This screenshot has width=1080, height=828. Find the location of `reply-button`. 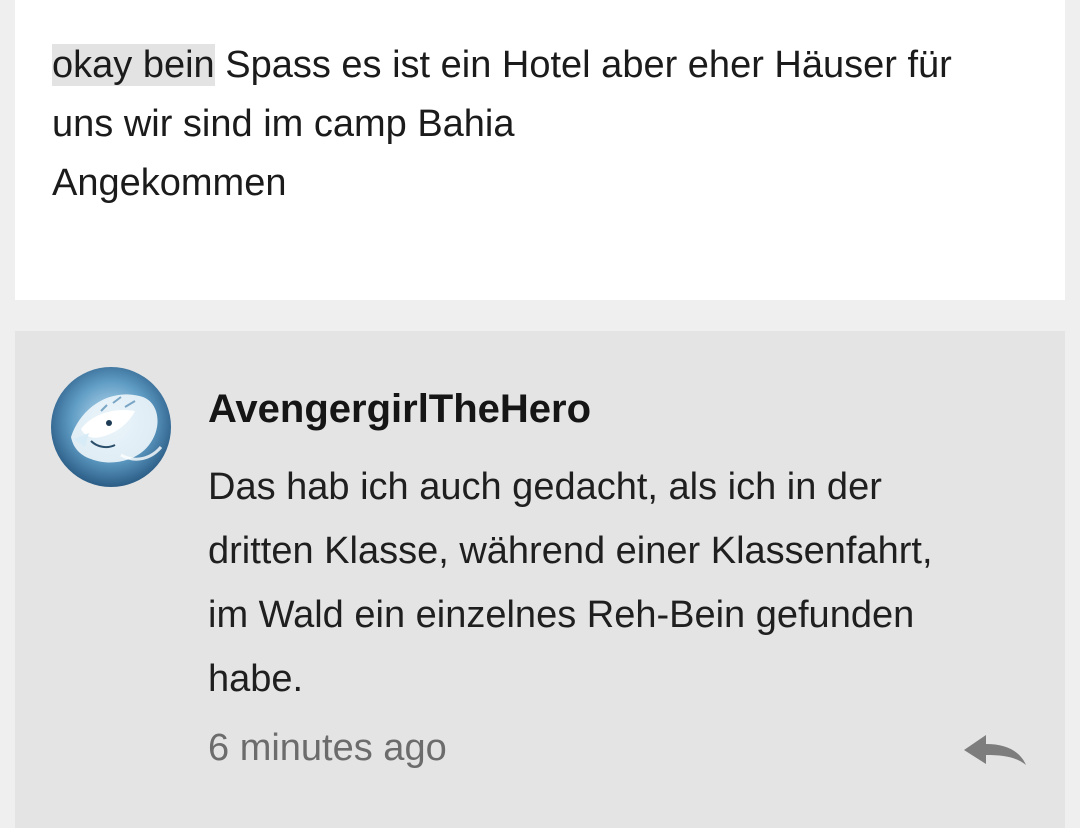

reply-button is located at coordinates (995, 751).